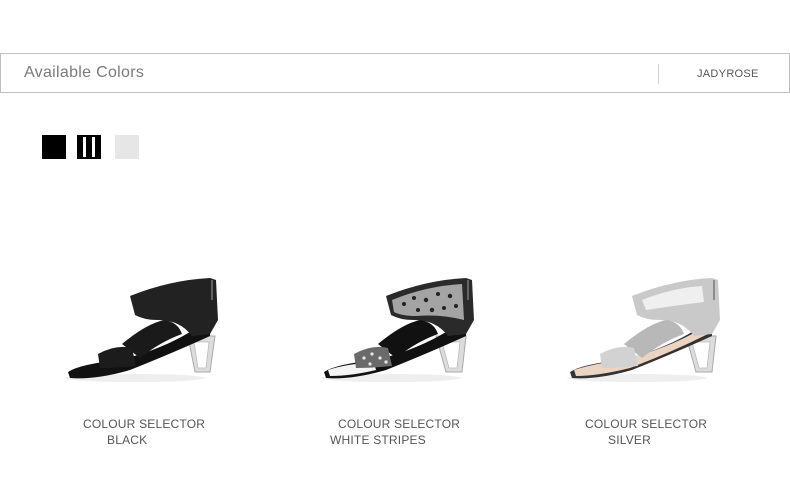  Describe the element at coordinates (127, 147) in the screenshot. I see `swatch-silver` at that location.